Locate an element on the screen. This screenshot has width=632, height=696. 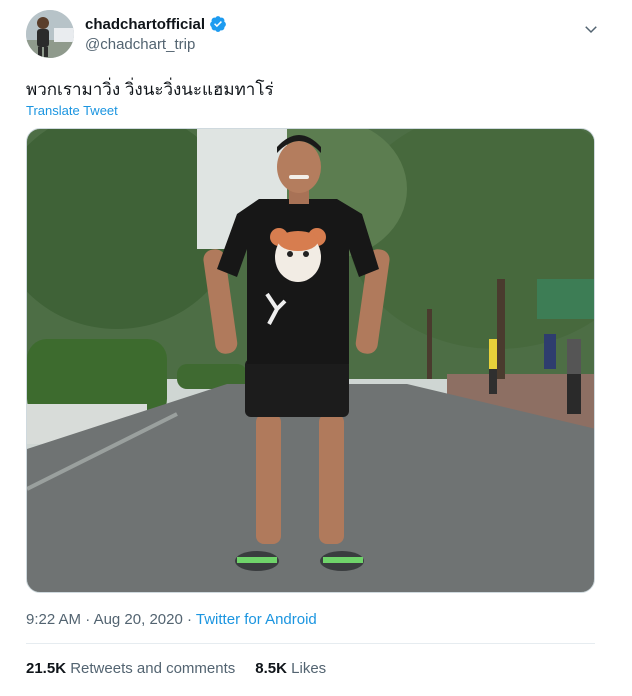
retweets-stat: 21.5K Retweets and comments is located at coordinates (130, 668).